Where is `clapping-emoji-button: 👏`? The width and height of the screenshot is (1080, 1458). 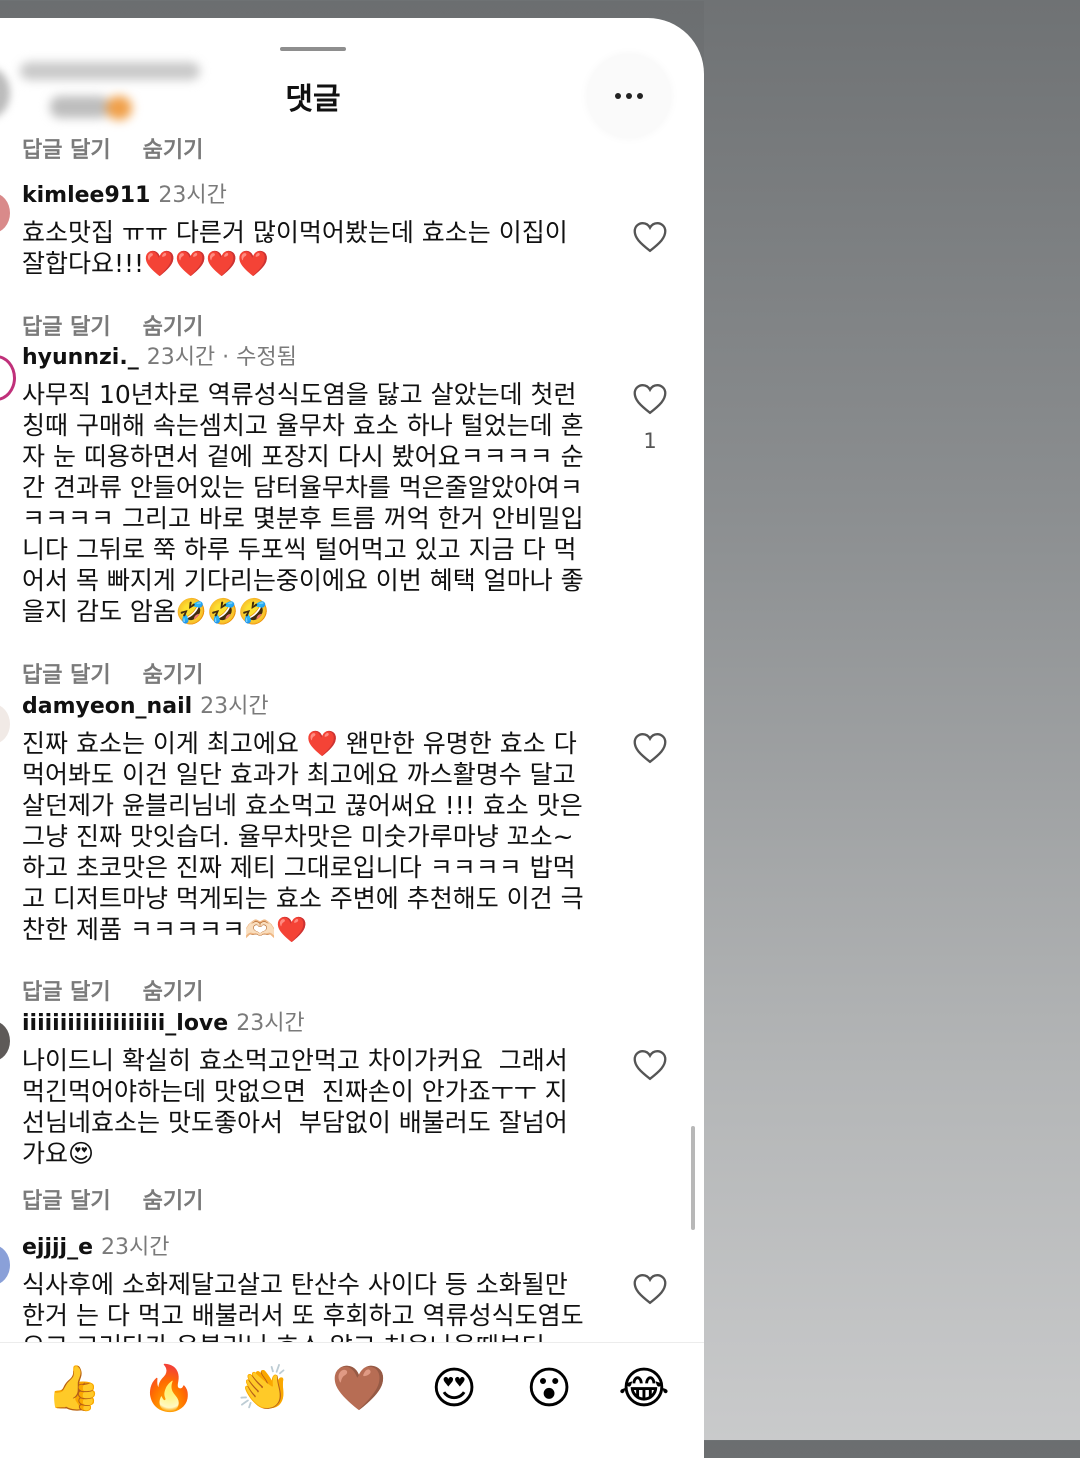 clapping-emoji-button: 👏 is located at coordinates (264, 1389).